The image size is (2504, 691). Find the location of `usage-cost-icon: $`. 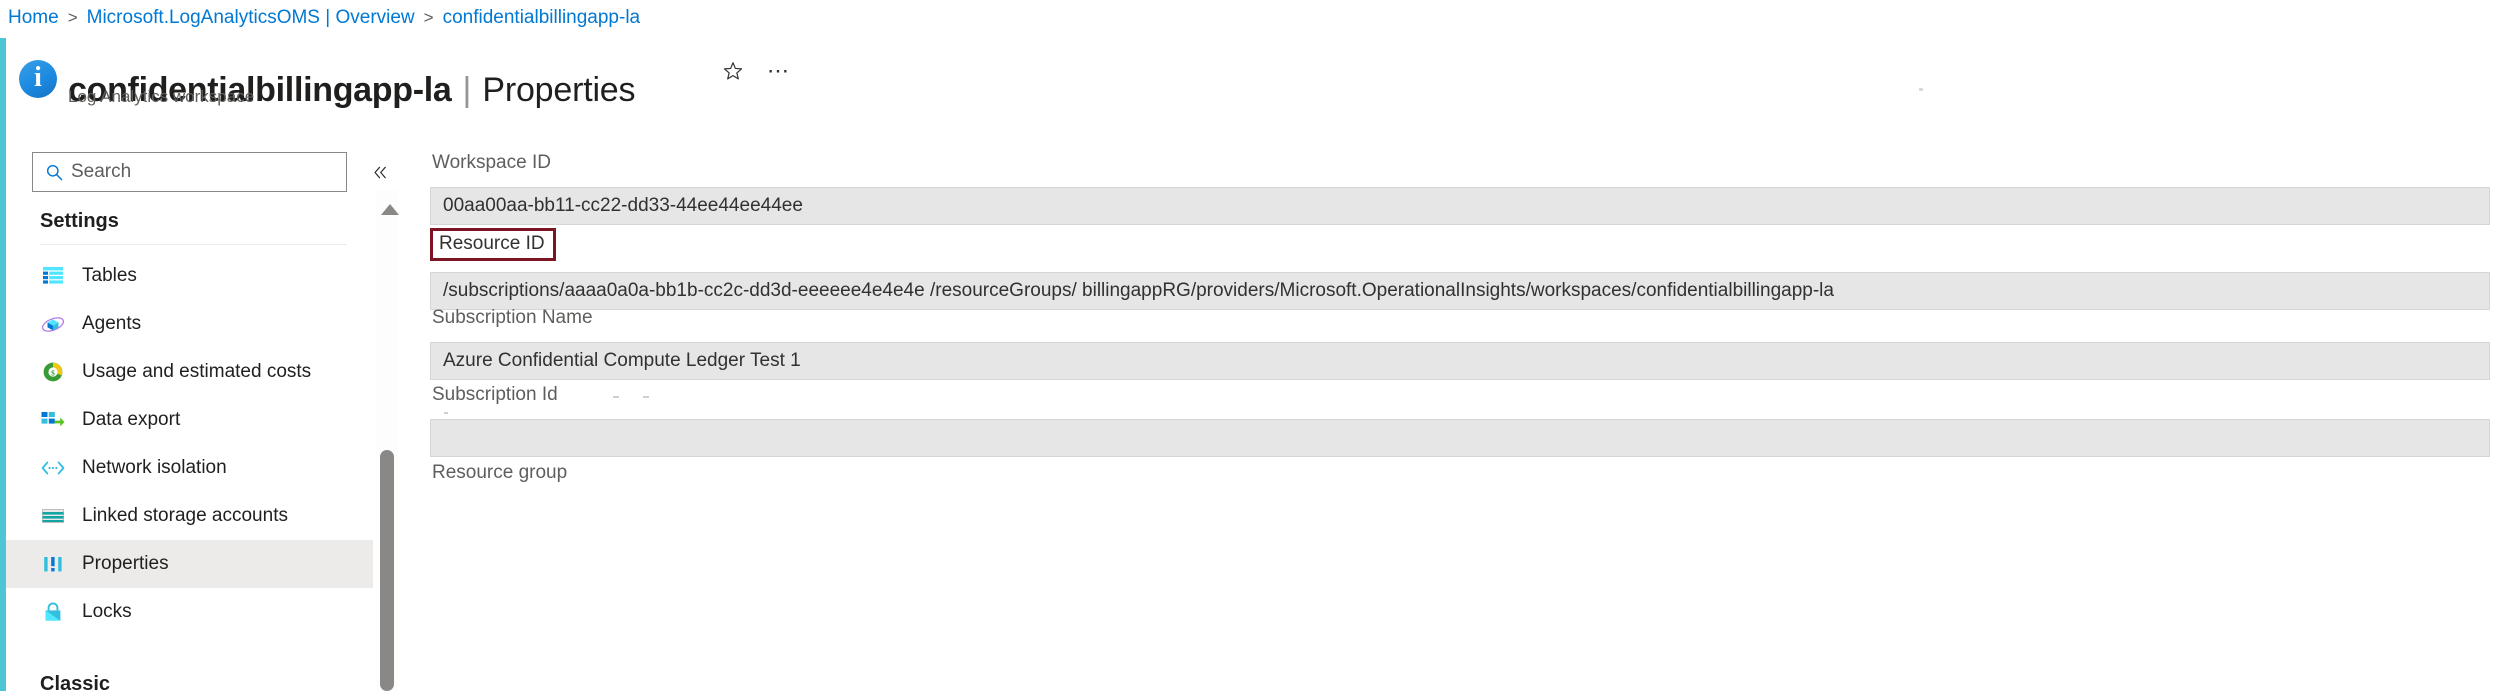

usage-cost-icon: $ is located at coordinates (53, 372).